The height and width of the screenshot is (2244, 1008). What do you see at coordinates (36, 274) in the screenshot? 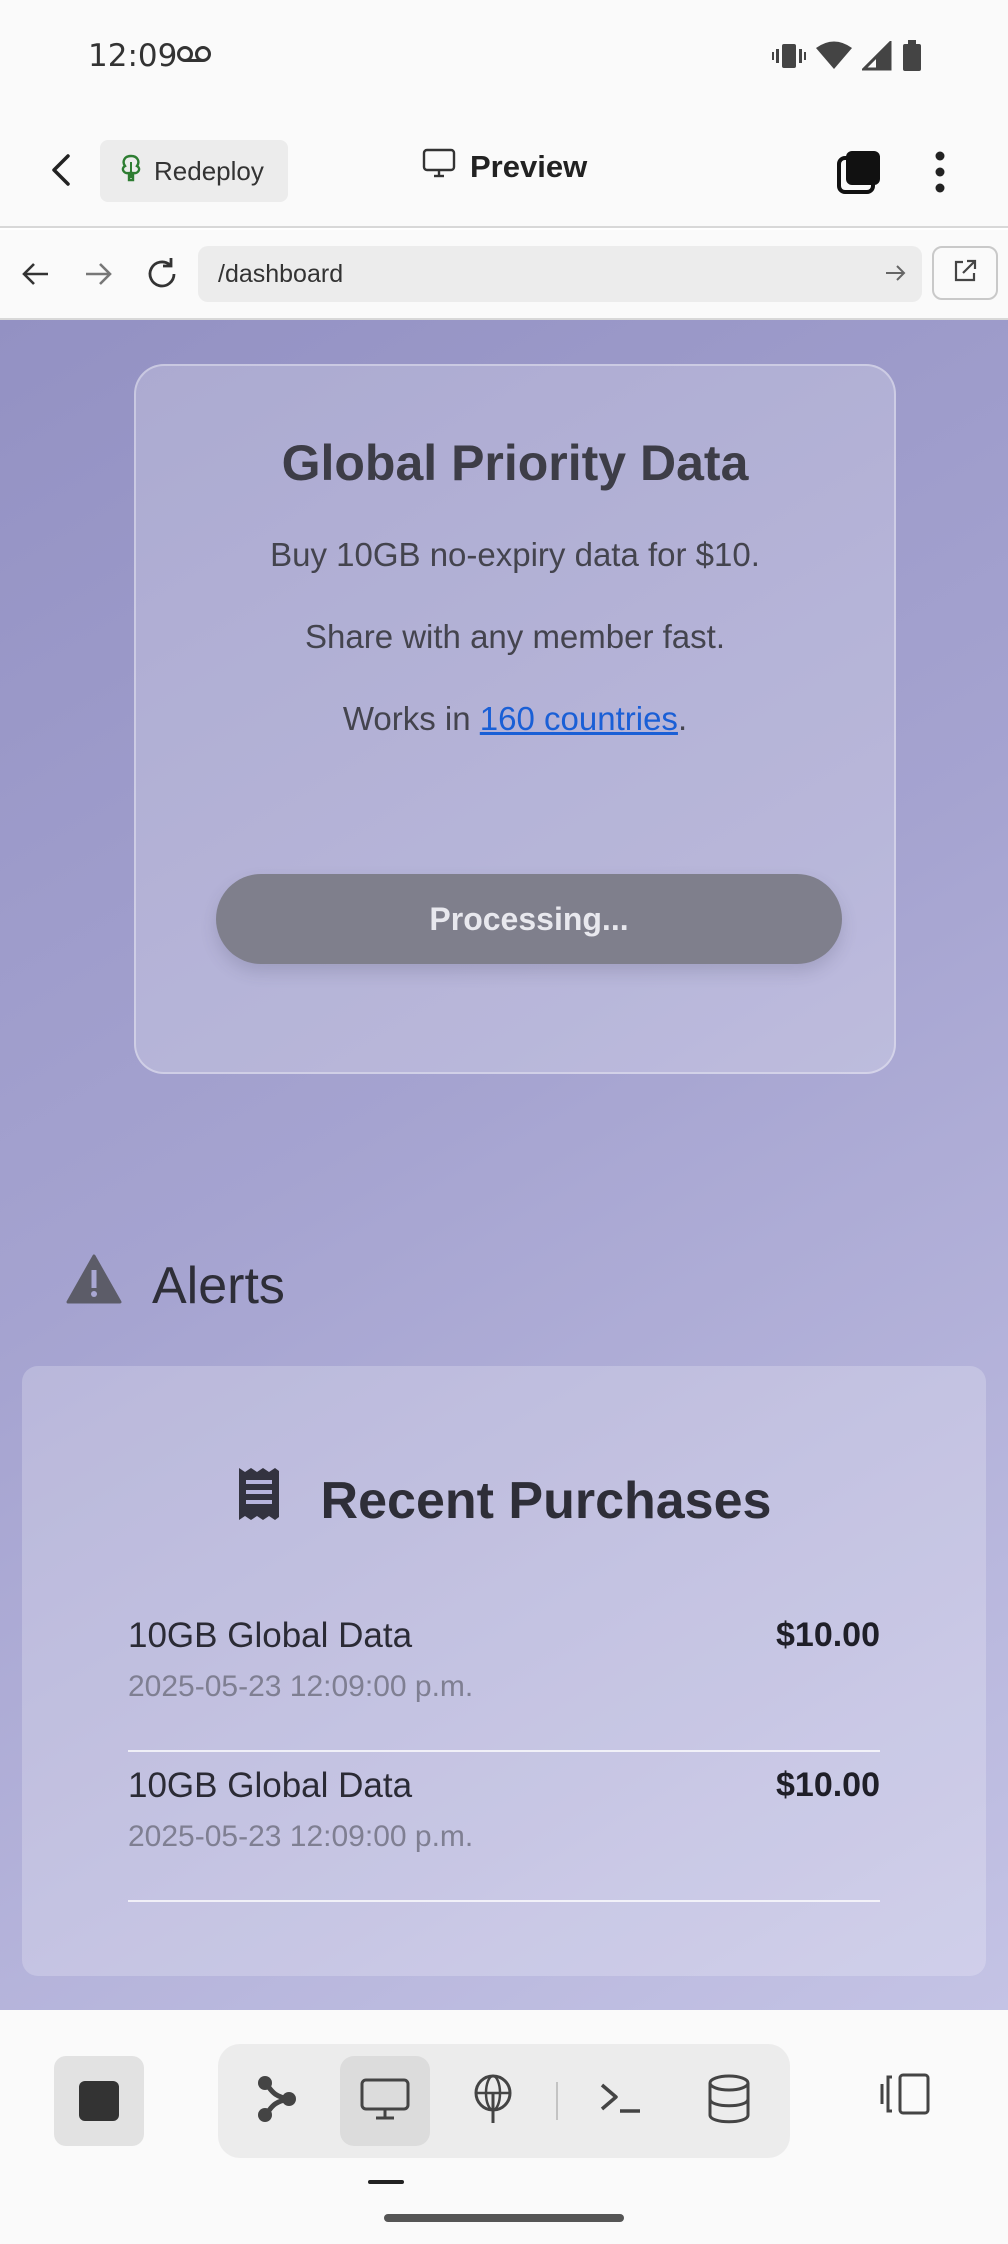
I see `browser-back-icon` at bounding box center [36, 274].